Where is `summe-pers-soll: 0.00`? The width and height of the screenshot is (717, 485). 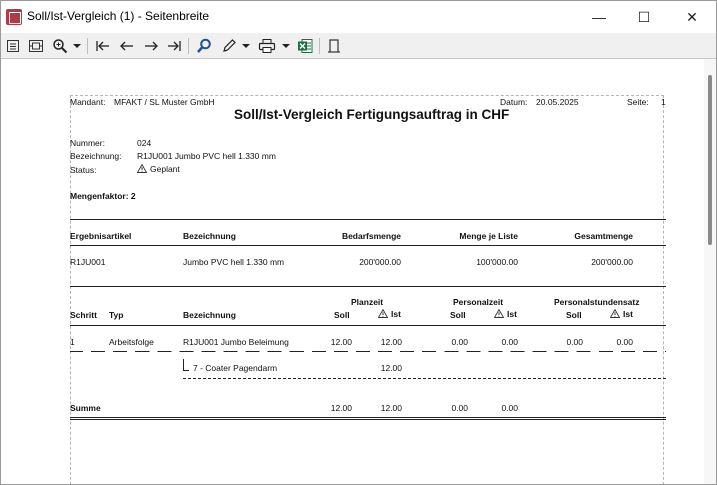 summe-pers-soll: 0.00 is located at coordinates (459, 408).